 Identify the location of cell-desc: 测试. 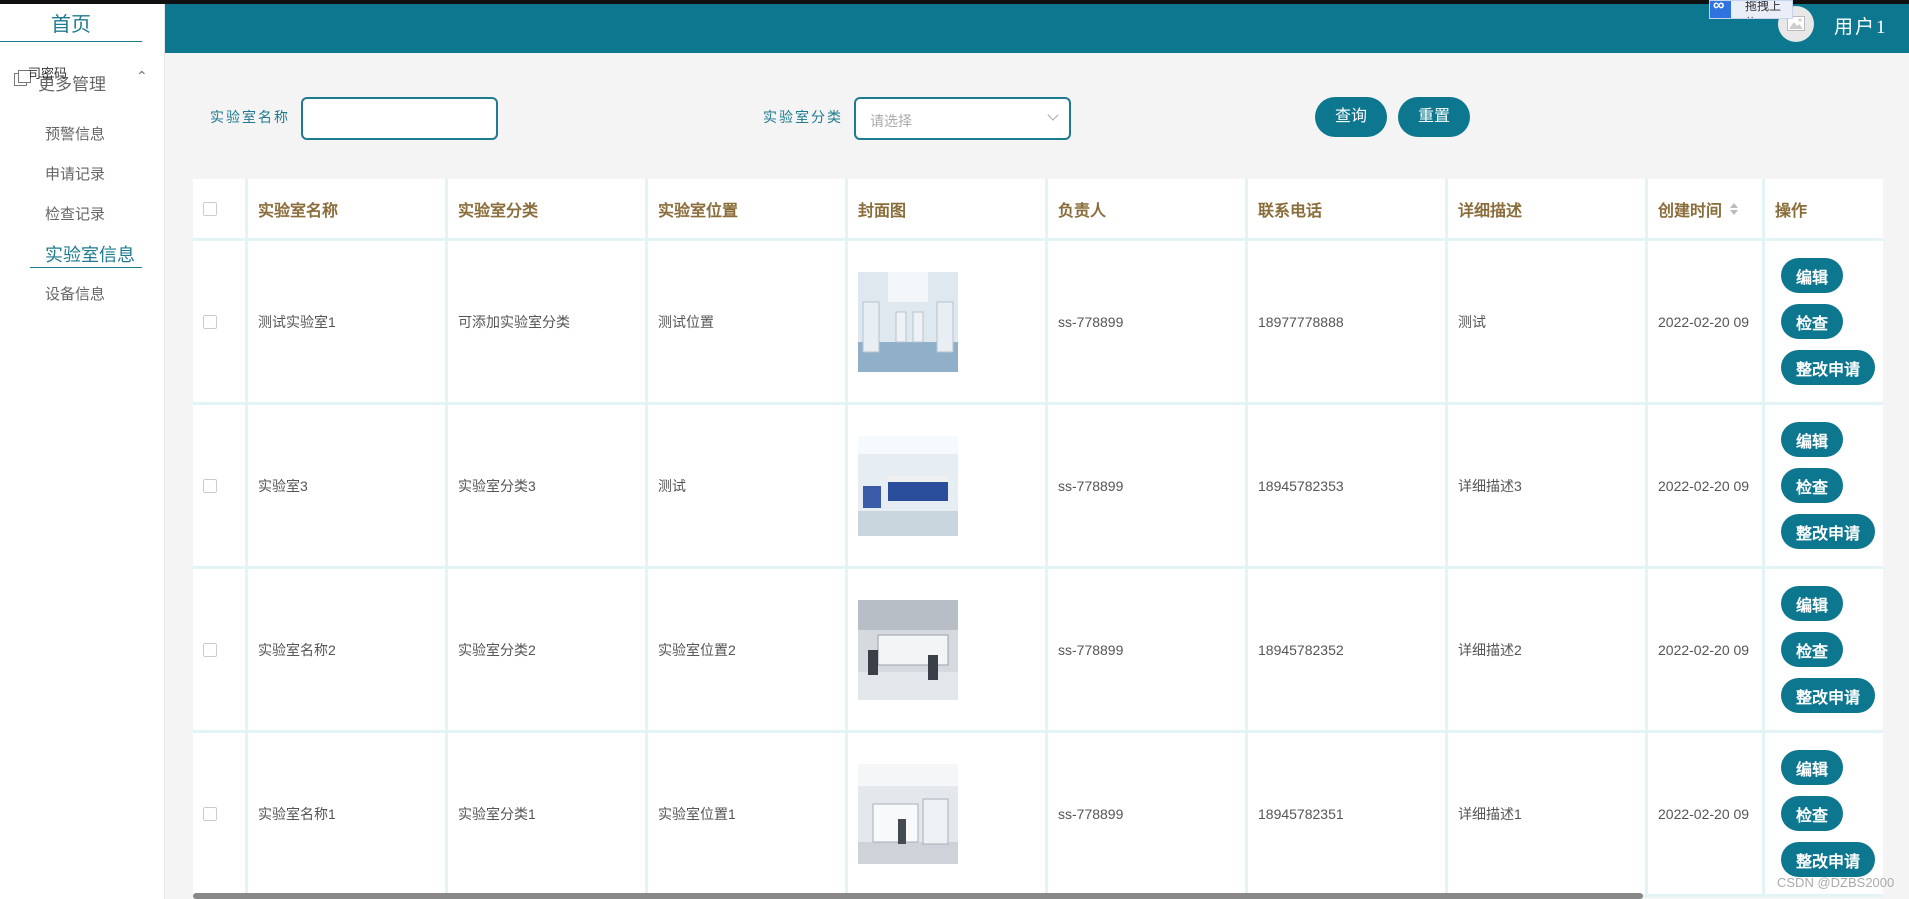
(1548, 323).